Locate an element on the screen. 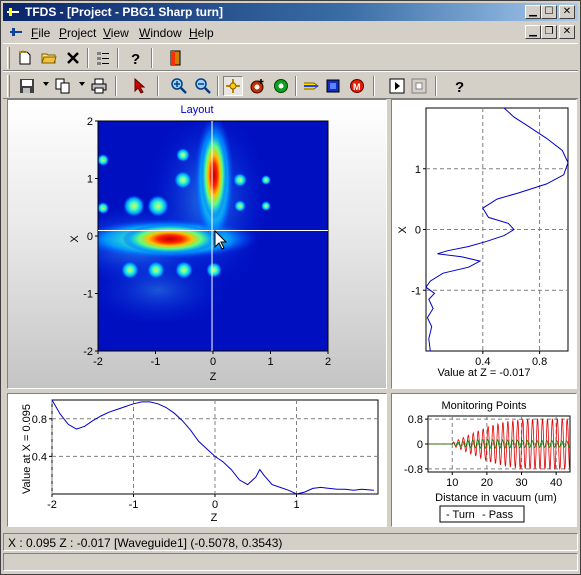  cross-section-z-line is located at coordinates (212, 447).